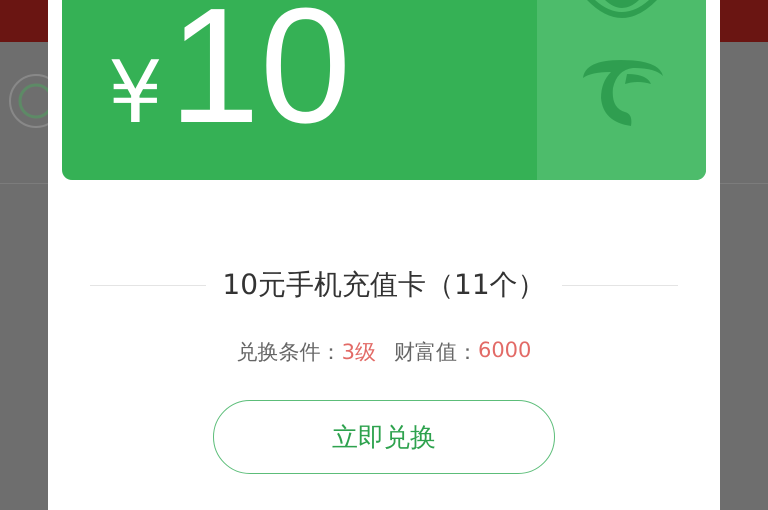 Image resolution: width=768 pixels, height=510 pixels. What do you see at coordinates (436, 352) in the screenshot?
I see `condition-label: 财富值：` at bounding box center [436, 352].